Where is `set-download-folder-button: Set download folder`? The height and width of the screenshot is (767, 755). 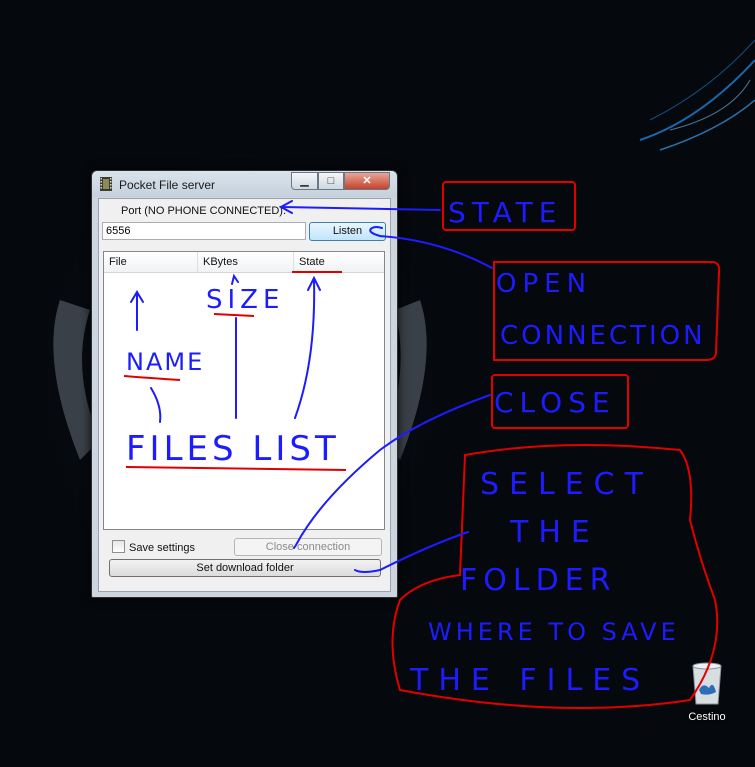
set-download-folder-button: Set download folder is located at coordinates (245, 568).